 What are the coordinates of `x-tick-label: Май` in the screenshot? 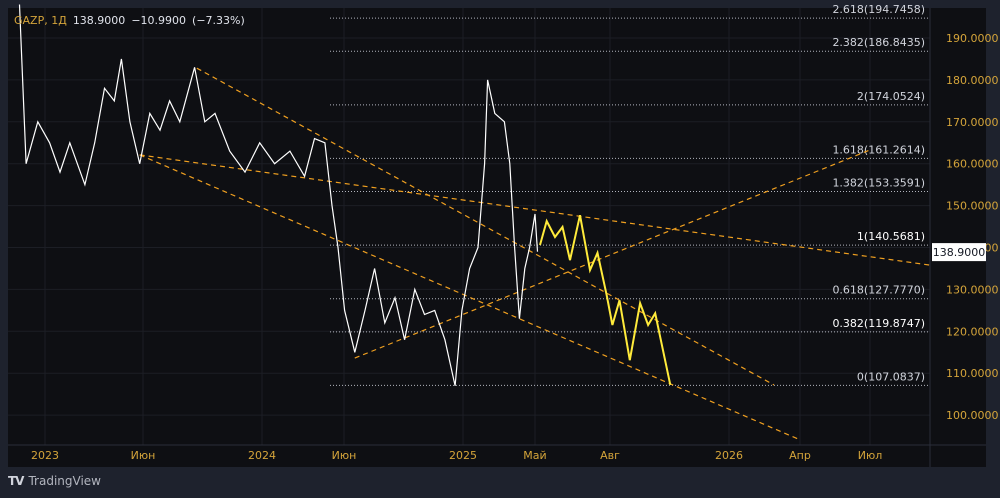 It's located at (534, 455).